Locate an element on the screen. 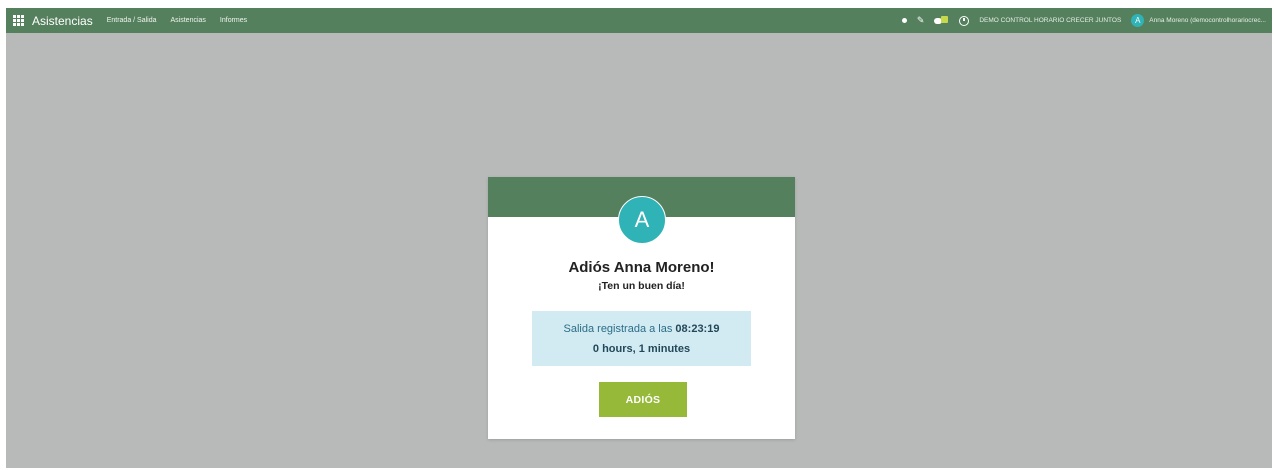 This screenshot has height=470, width=1274. goodbye-subheading: ¡Ten un buen día! is located at coordinates (641, 286).